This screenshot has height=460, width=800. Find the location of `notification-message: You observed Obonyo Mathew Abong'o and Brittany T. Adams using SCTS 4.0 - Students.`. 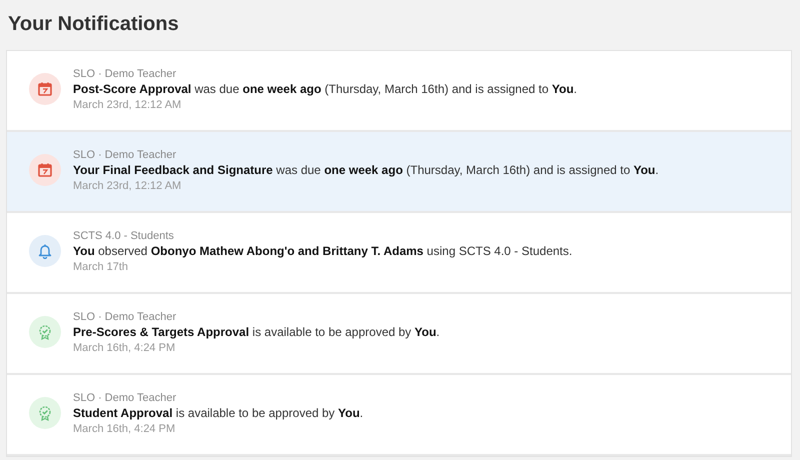

notification-message: You observed Obonyo Mathew Abong'o and Brittany T. Adams using SCTS 4.0 - Students. is located at coordinates (322, 251).